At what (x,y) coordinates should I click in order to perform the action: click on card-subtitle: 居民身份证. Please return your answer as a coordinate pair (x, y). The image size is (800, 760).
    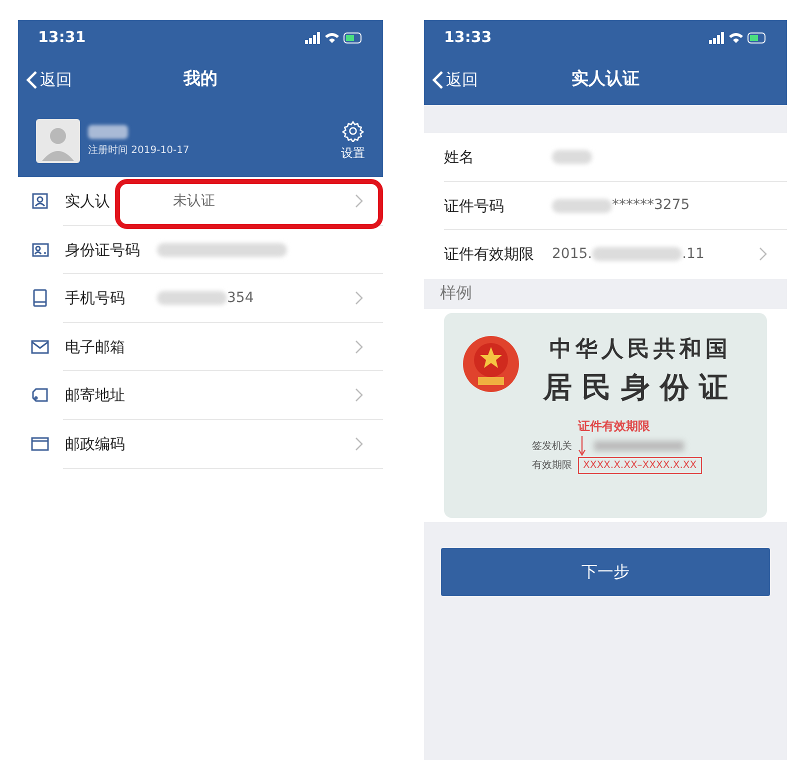
    Looking at the image, I should click on (640, 387).